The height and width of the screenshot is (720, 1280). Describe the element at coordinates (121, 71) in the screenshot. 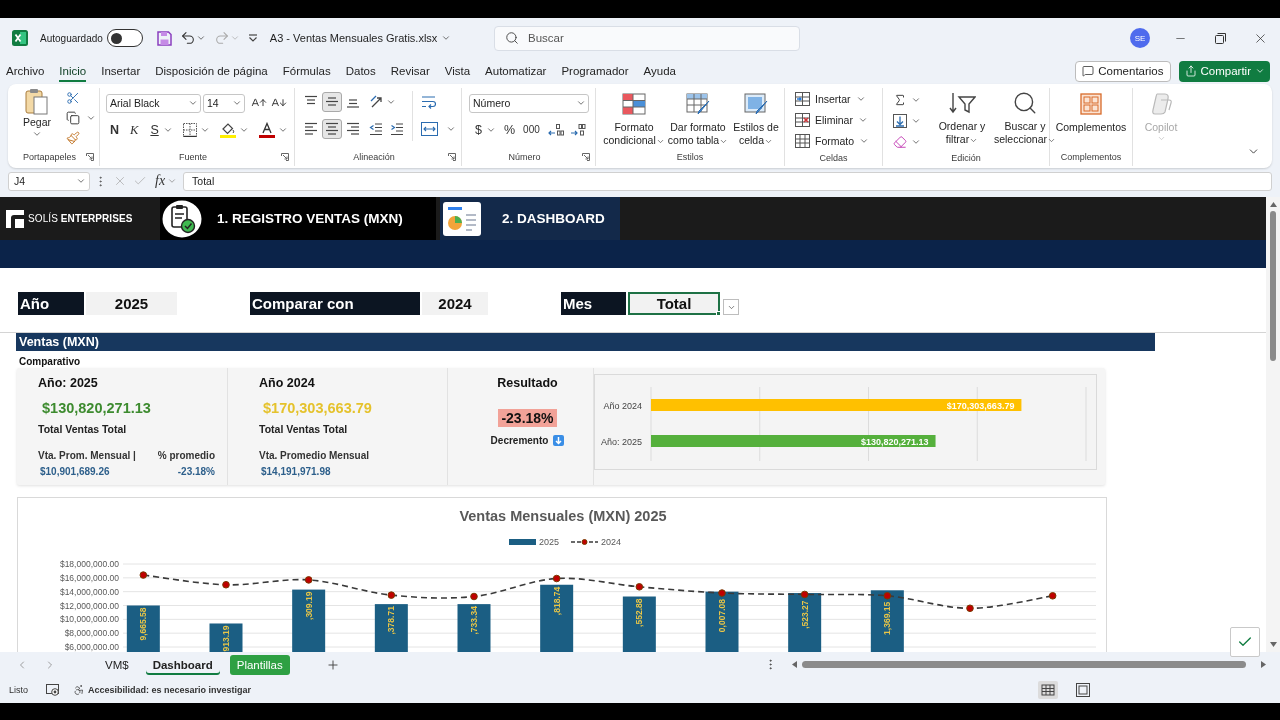

I see `menu-tab: Insertar` at that location.